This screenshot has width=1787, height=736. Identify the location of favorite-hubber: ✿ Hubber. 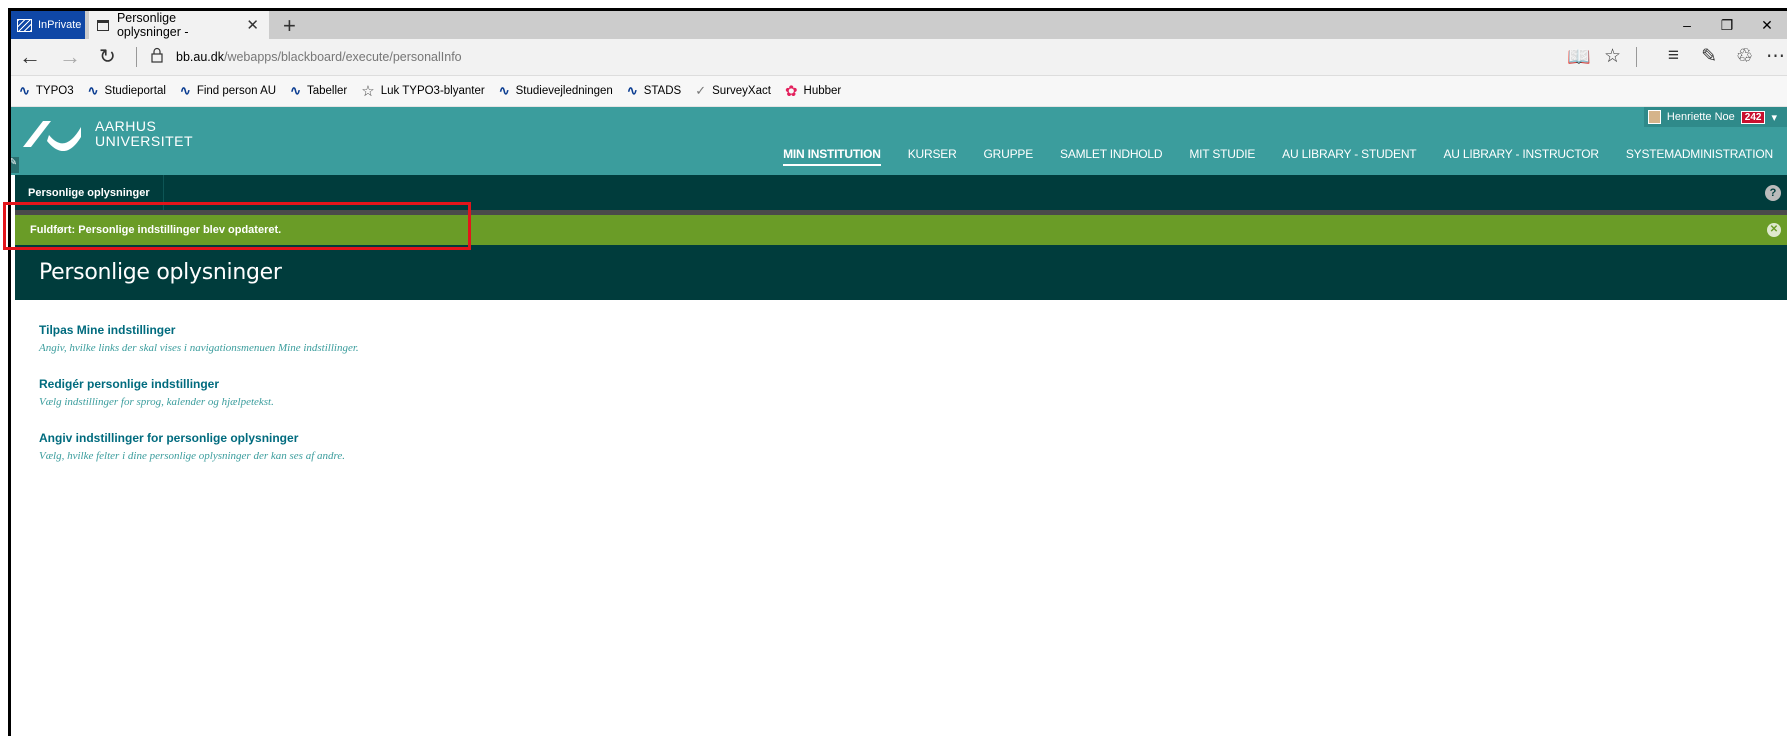
(813, 91).